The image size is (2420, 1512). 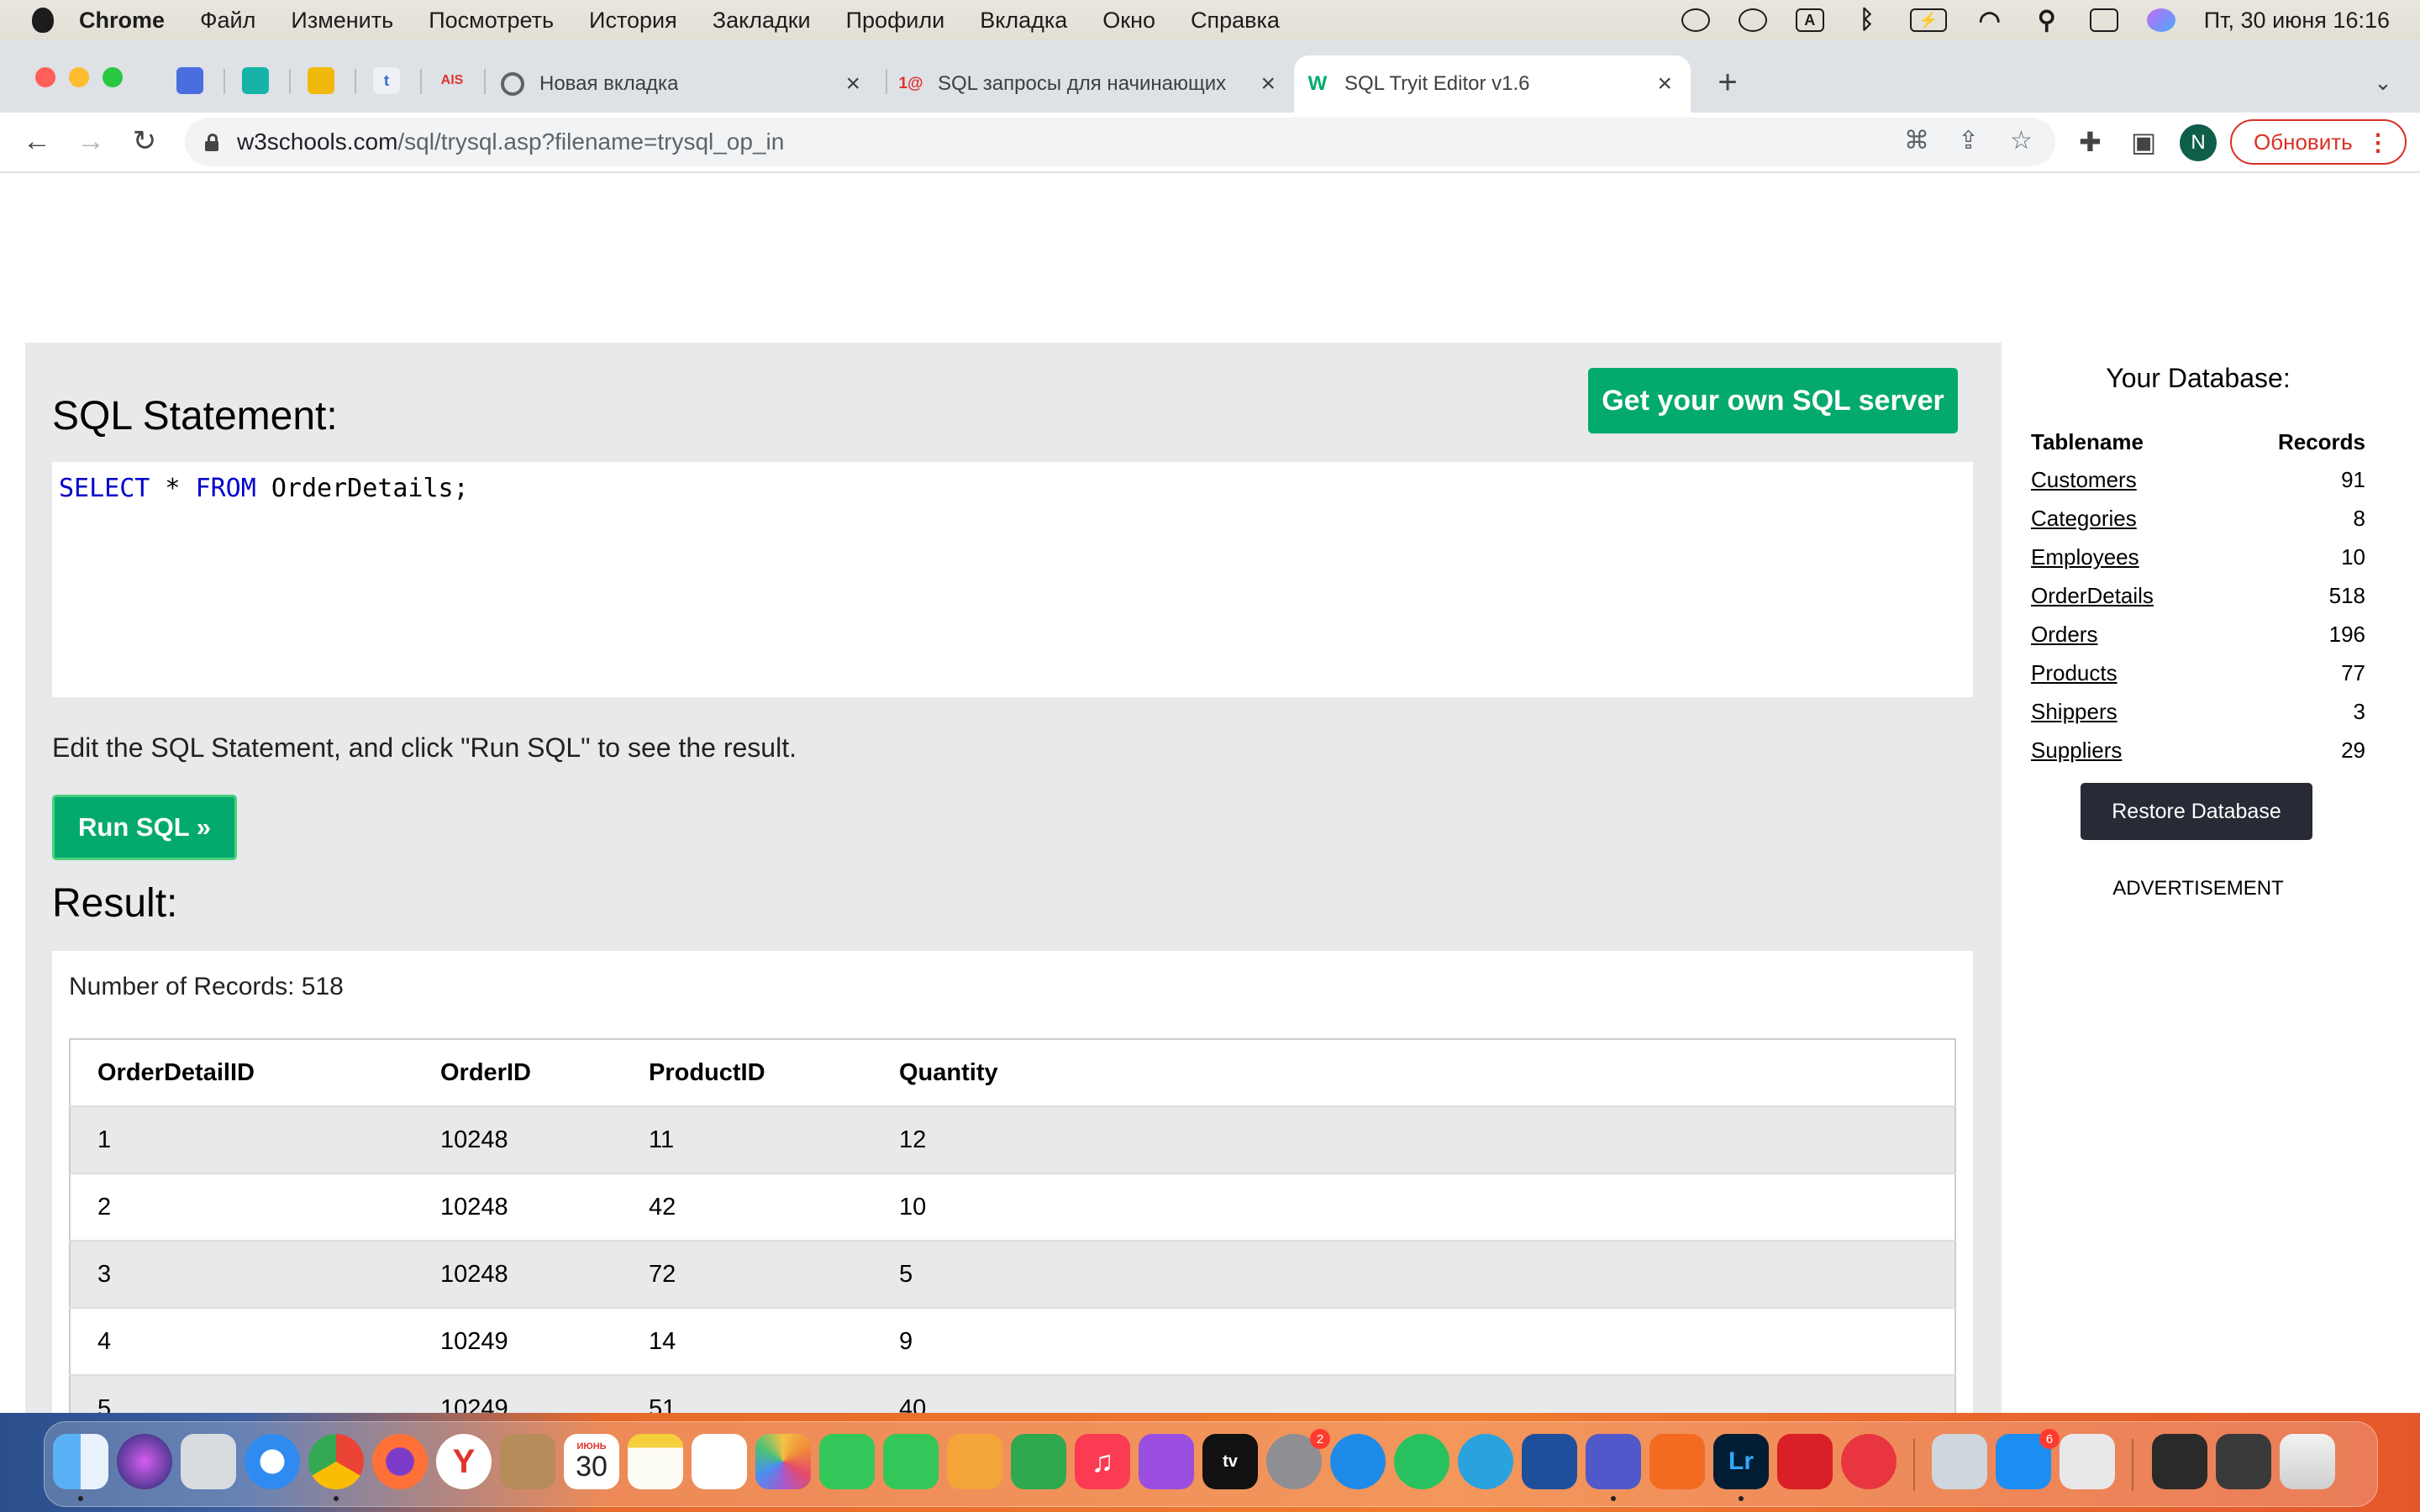 What do you see at coordinates (1867, 20) in the screenshot?
I see `bluetooth-icon: ᛒ` at bounding box center [1867, 20].